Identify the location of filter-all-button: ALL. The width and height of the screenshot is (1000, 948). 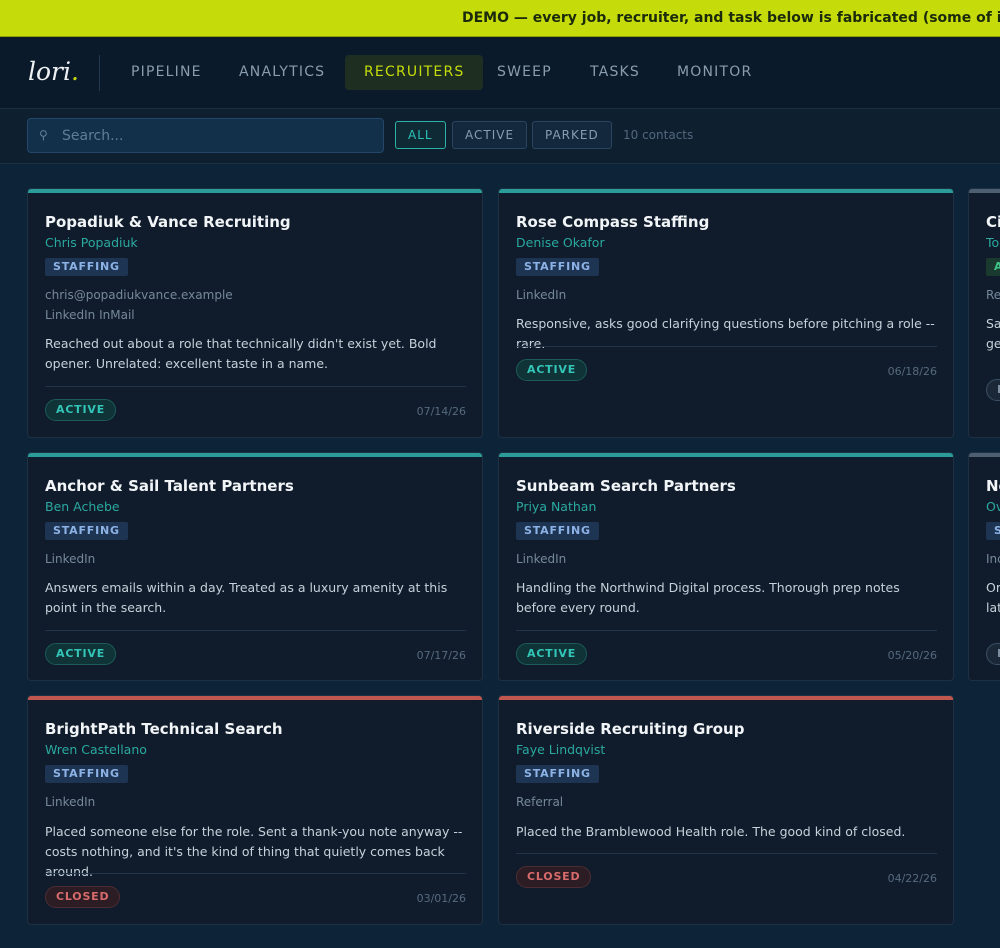
(420, 135).